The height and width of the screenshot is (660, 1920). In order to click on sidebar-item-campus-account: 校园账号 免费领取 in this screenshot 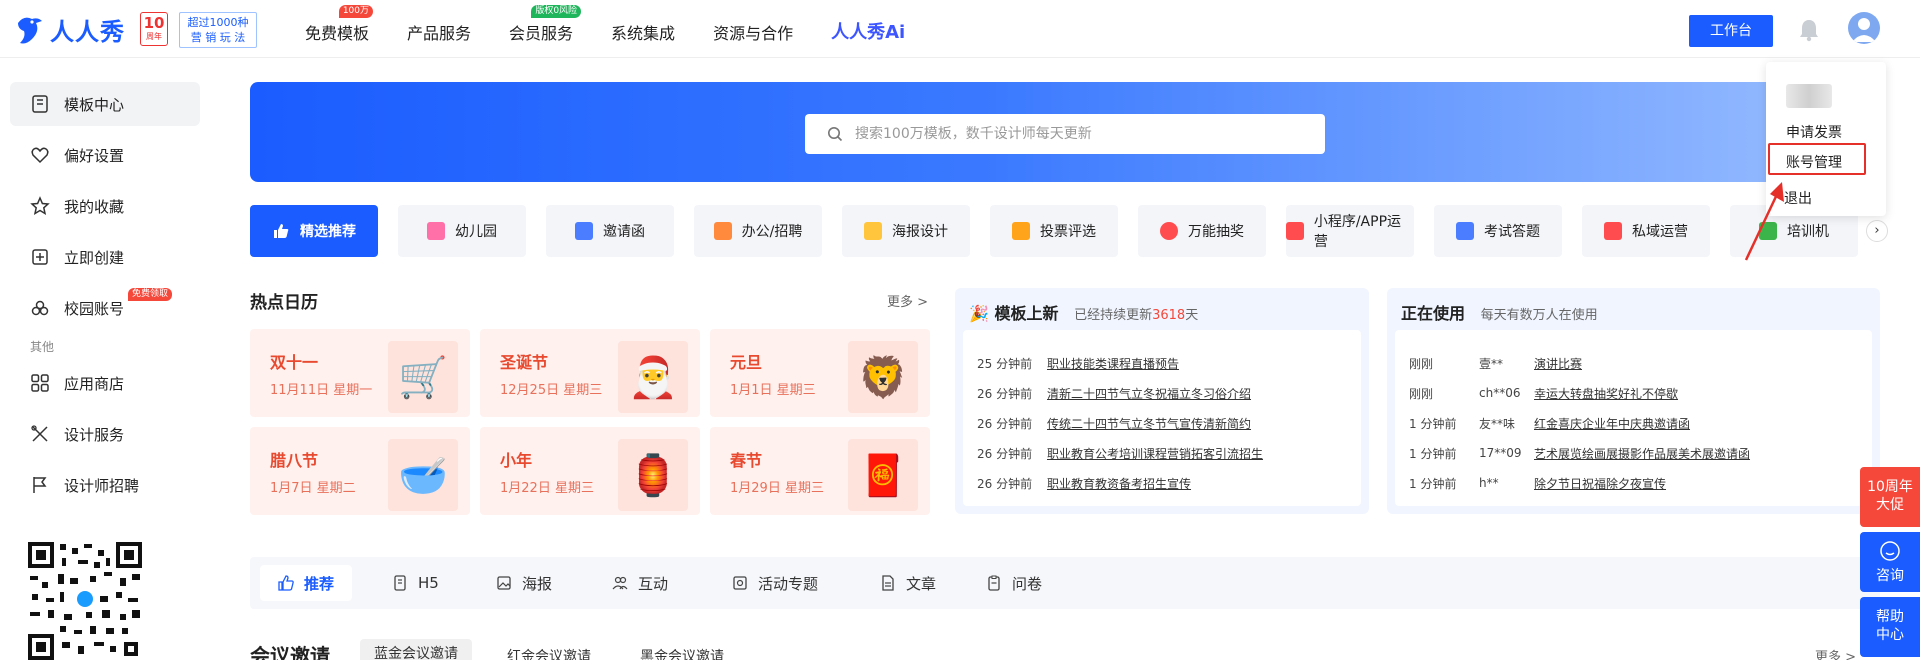, I will do `click(105, 308)`.